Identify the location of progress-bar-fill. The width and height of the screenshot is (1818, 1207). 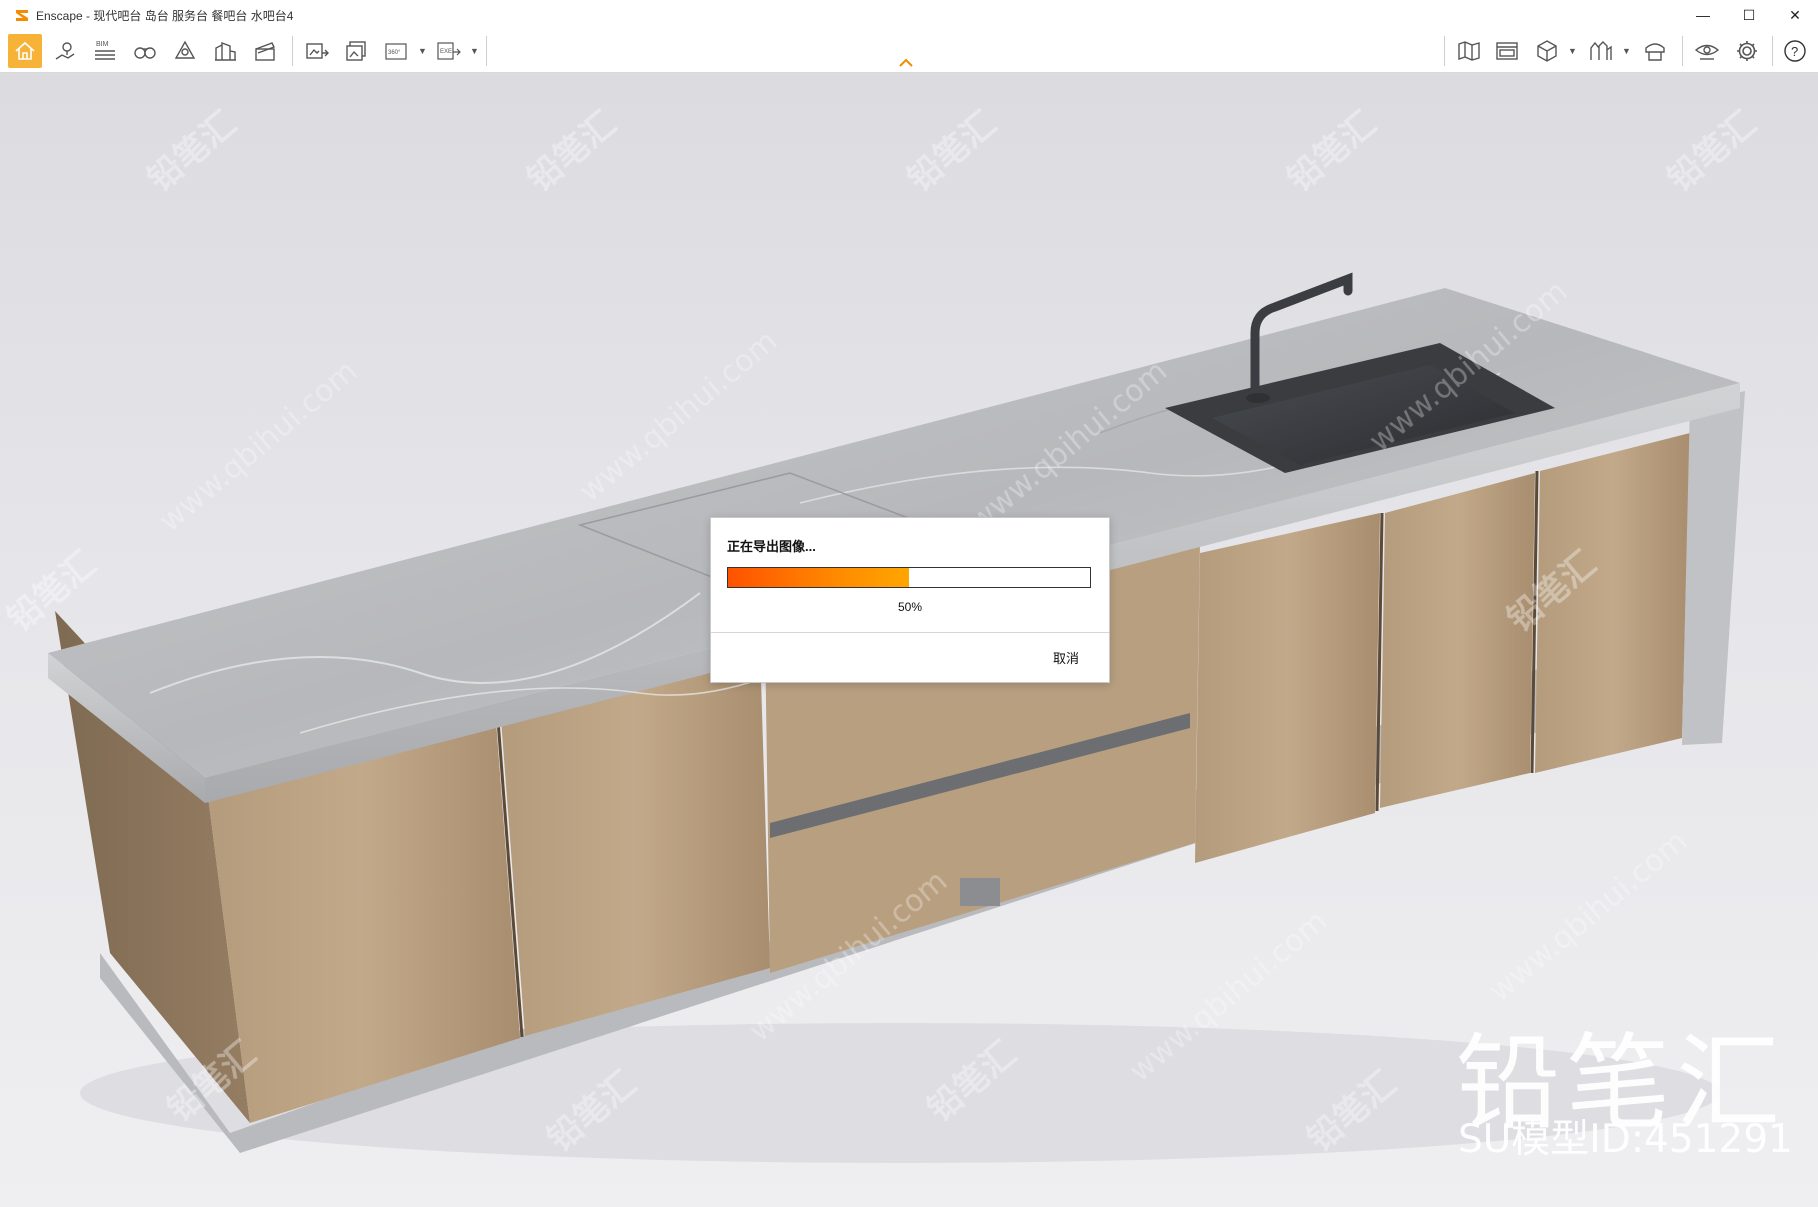
(818, 577).